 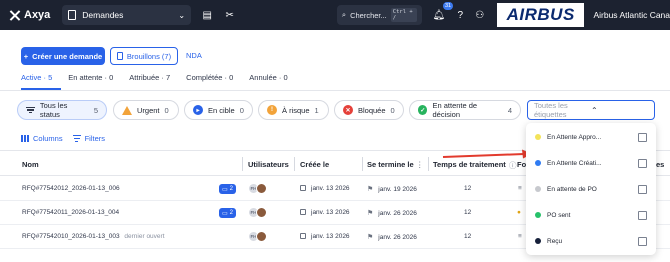 I want to click on supplier-icon: ≡, so click(x=520, y=188).